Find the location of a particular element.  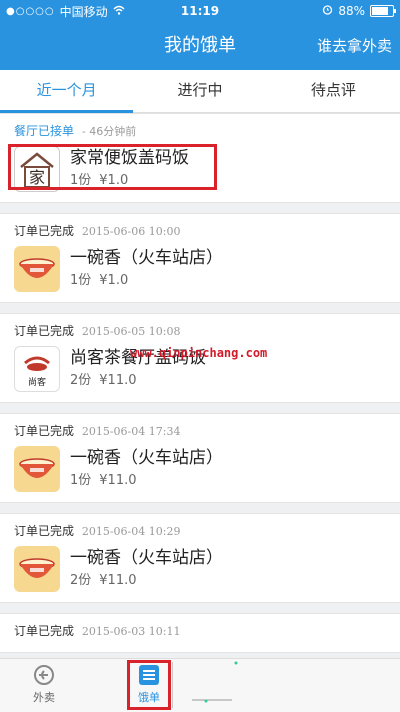

order-card: 订单已完成 2015-06-03 10:11 is located at coordinates (200, 633).